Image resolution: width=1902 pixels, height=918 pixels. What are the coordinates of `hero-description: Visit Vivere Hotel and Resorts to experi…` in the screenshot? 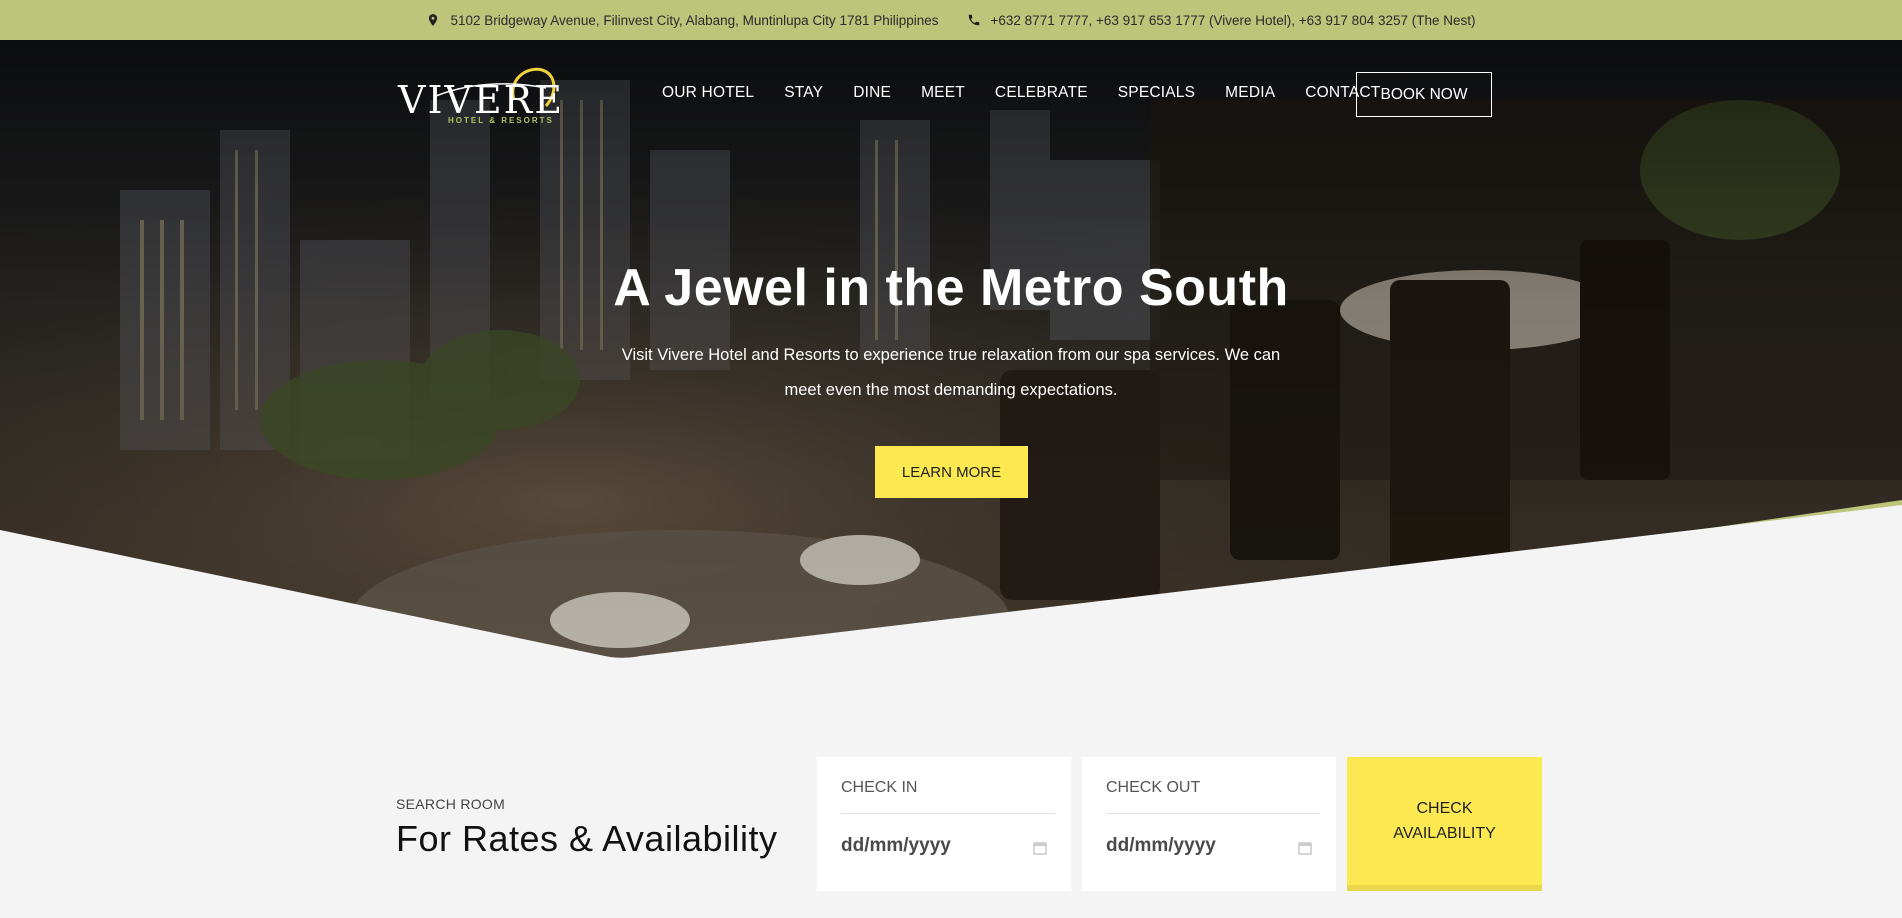 It's located at (951, 372).